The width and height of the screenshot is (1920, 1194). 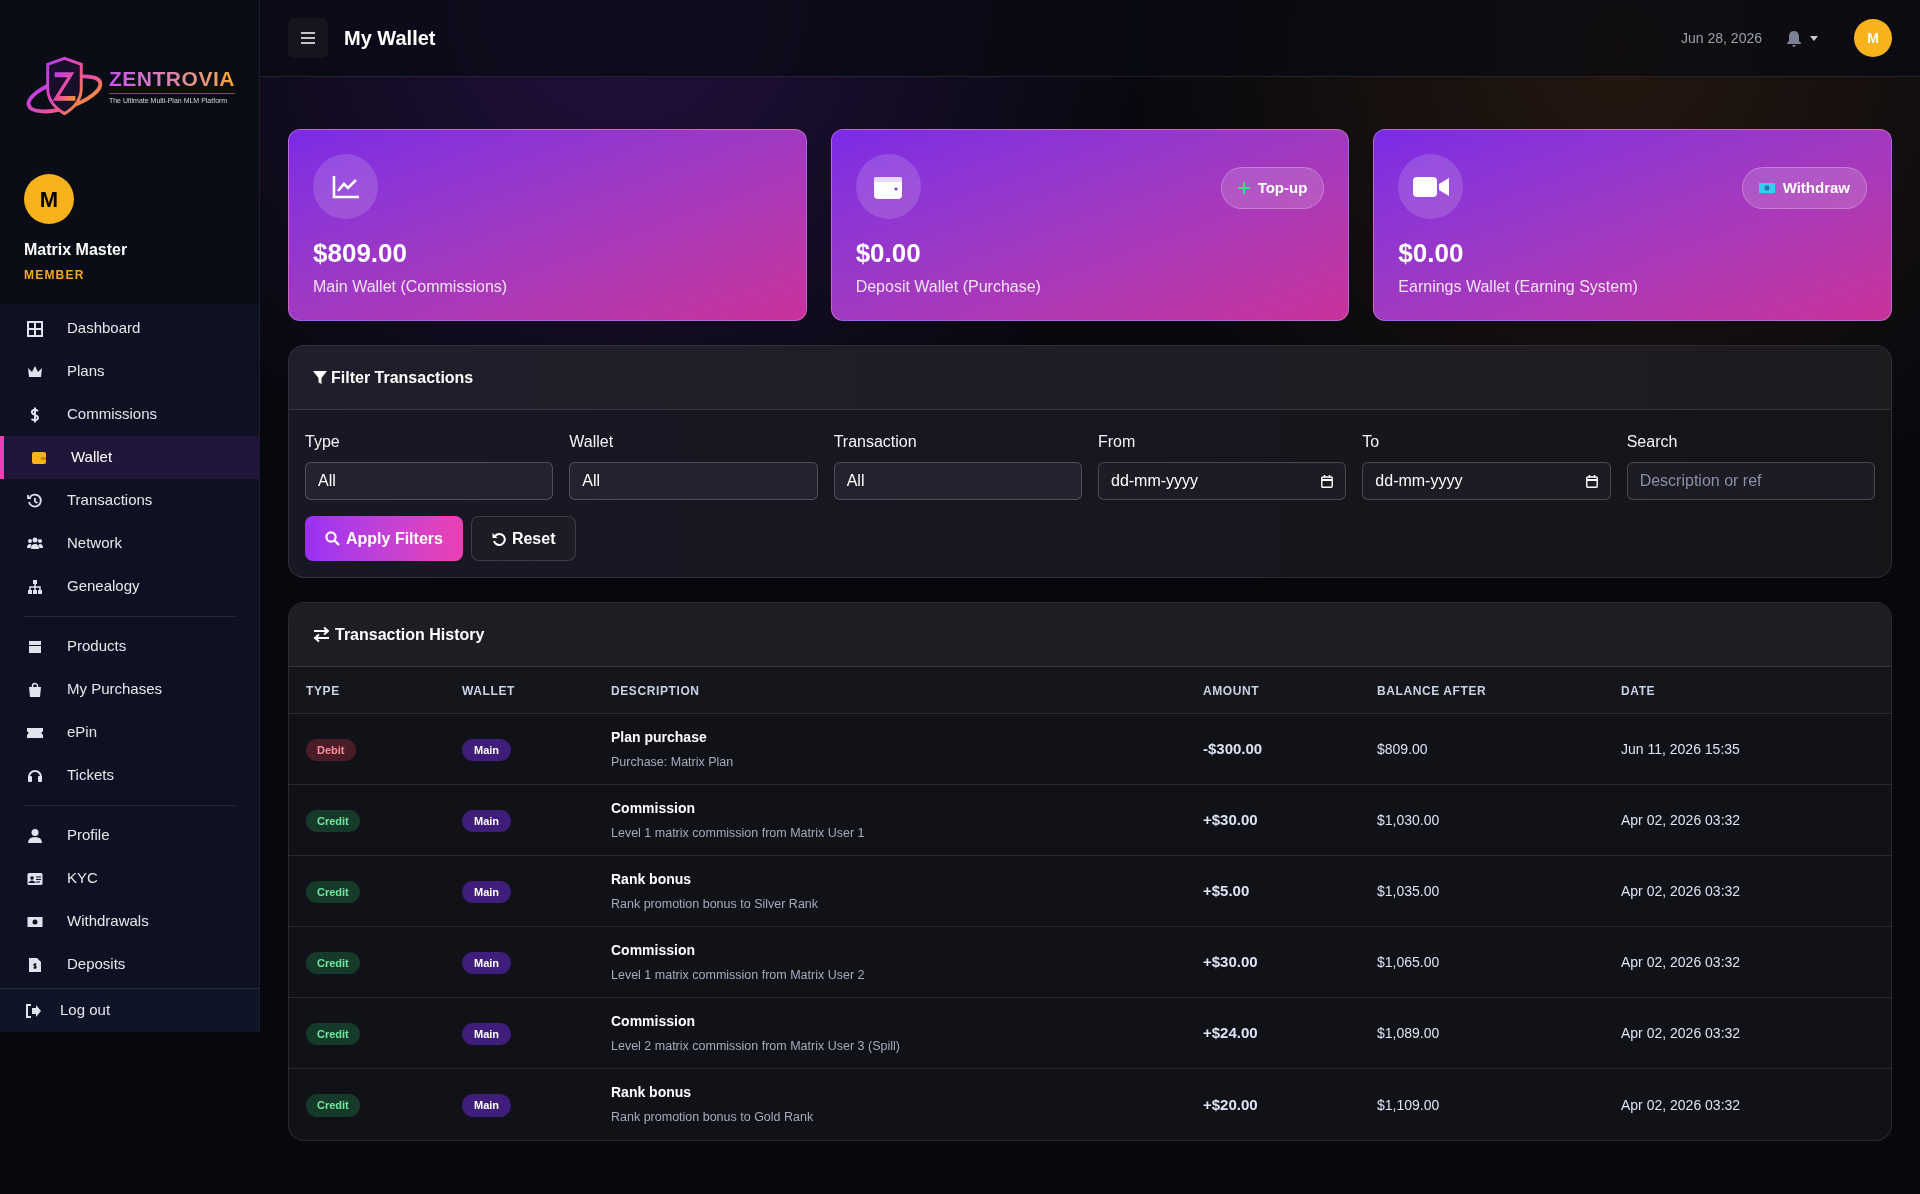 I want to click on reset-button: Reset, so click(x=523, y=538).